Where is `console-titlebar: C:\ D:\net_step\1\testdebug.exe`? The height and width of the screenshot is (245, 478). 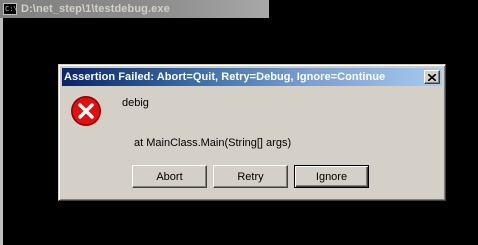
console-titlebar: C:\ D:\net_step\1\testdebug.exe is located at coordinates (134, 9).